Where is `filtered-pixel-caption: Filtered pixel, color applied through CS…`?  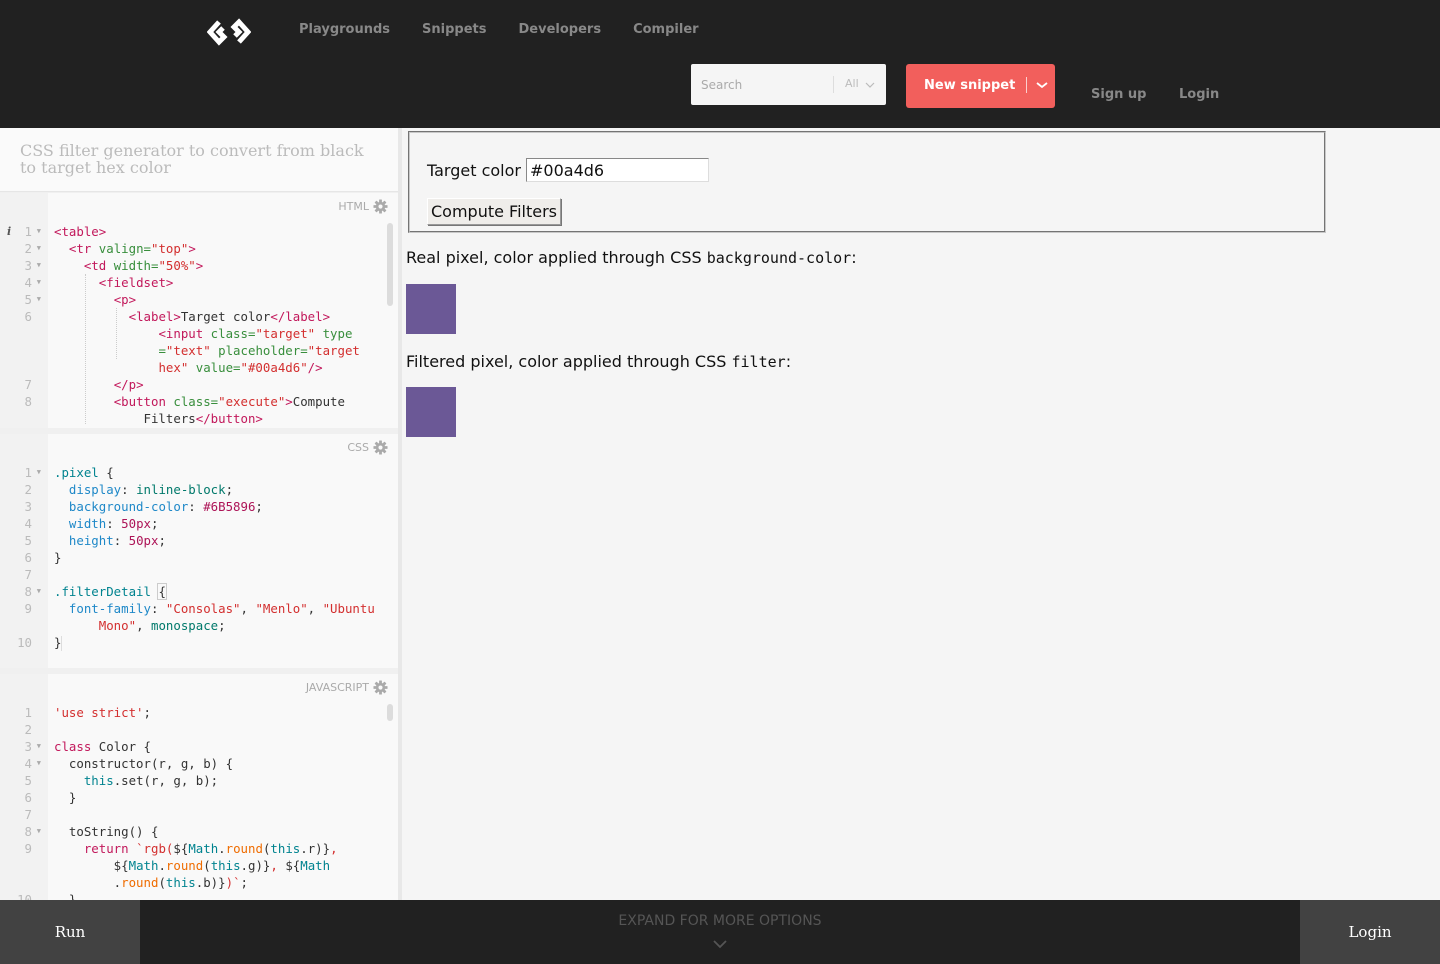 filtered-pixel-caption: Filtered pixel, color applied through CS… is located at coordinates (598, 361).